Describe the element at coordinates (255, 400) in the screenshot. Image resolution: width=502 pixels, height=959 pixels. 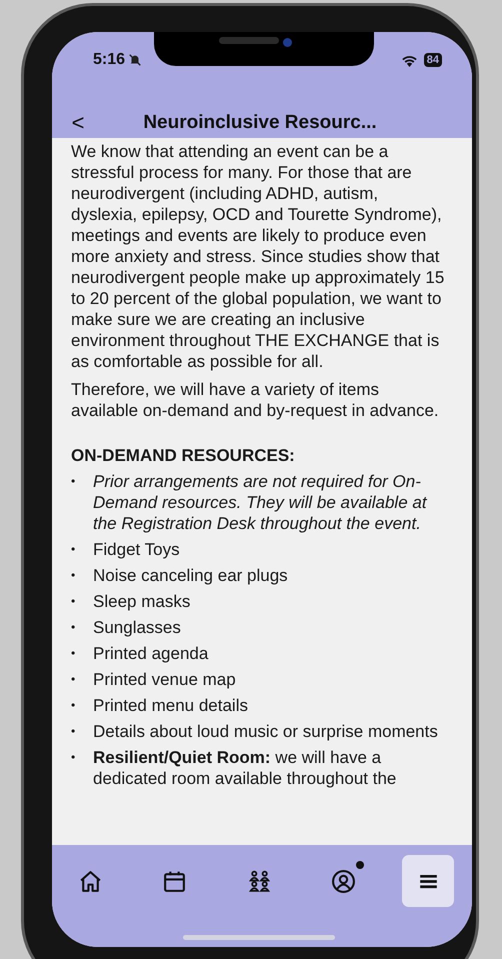
I see `body-paragraph: Therefore, we will have a variety of items available on-demand and by-request in advance.` at that location.